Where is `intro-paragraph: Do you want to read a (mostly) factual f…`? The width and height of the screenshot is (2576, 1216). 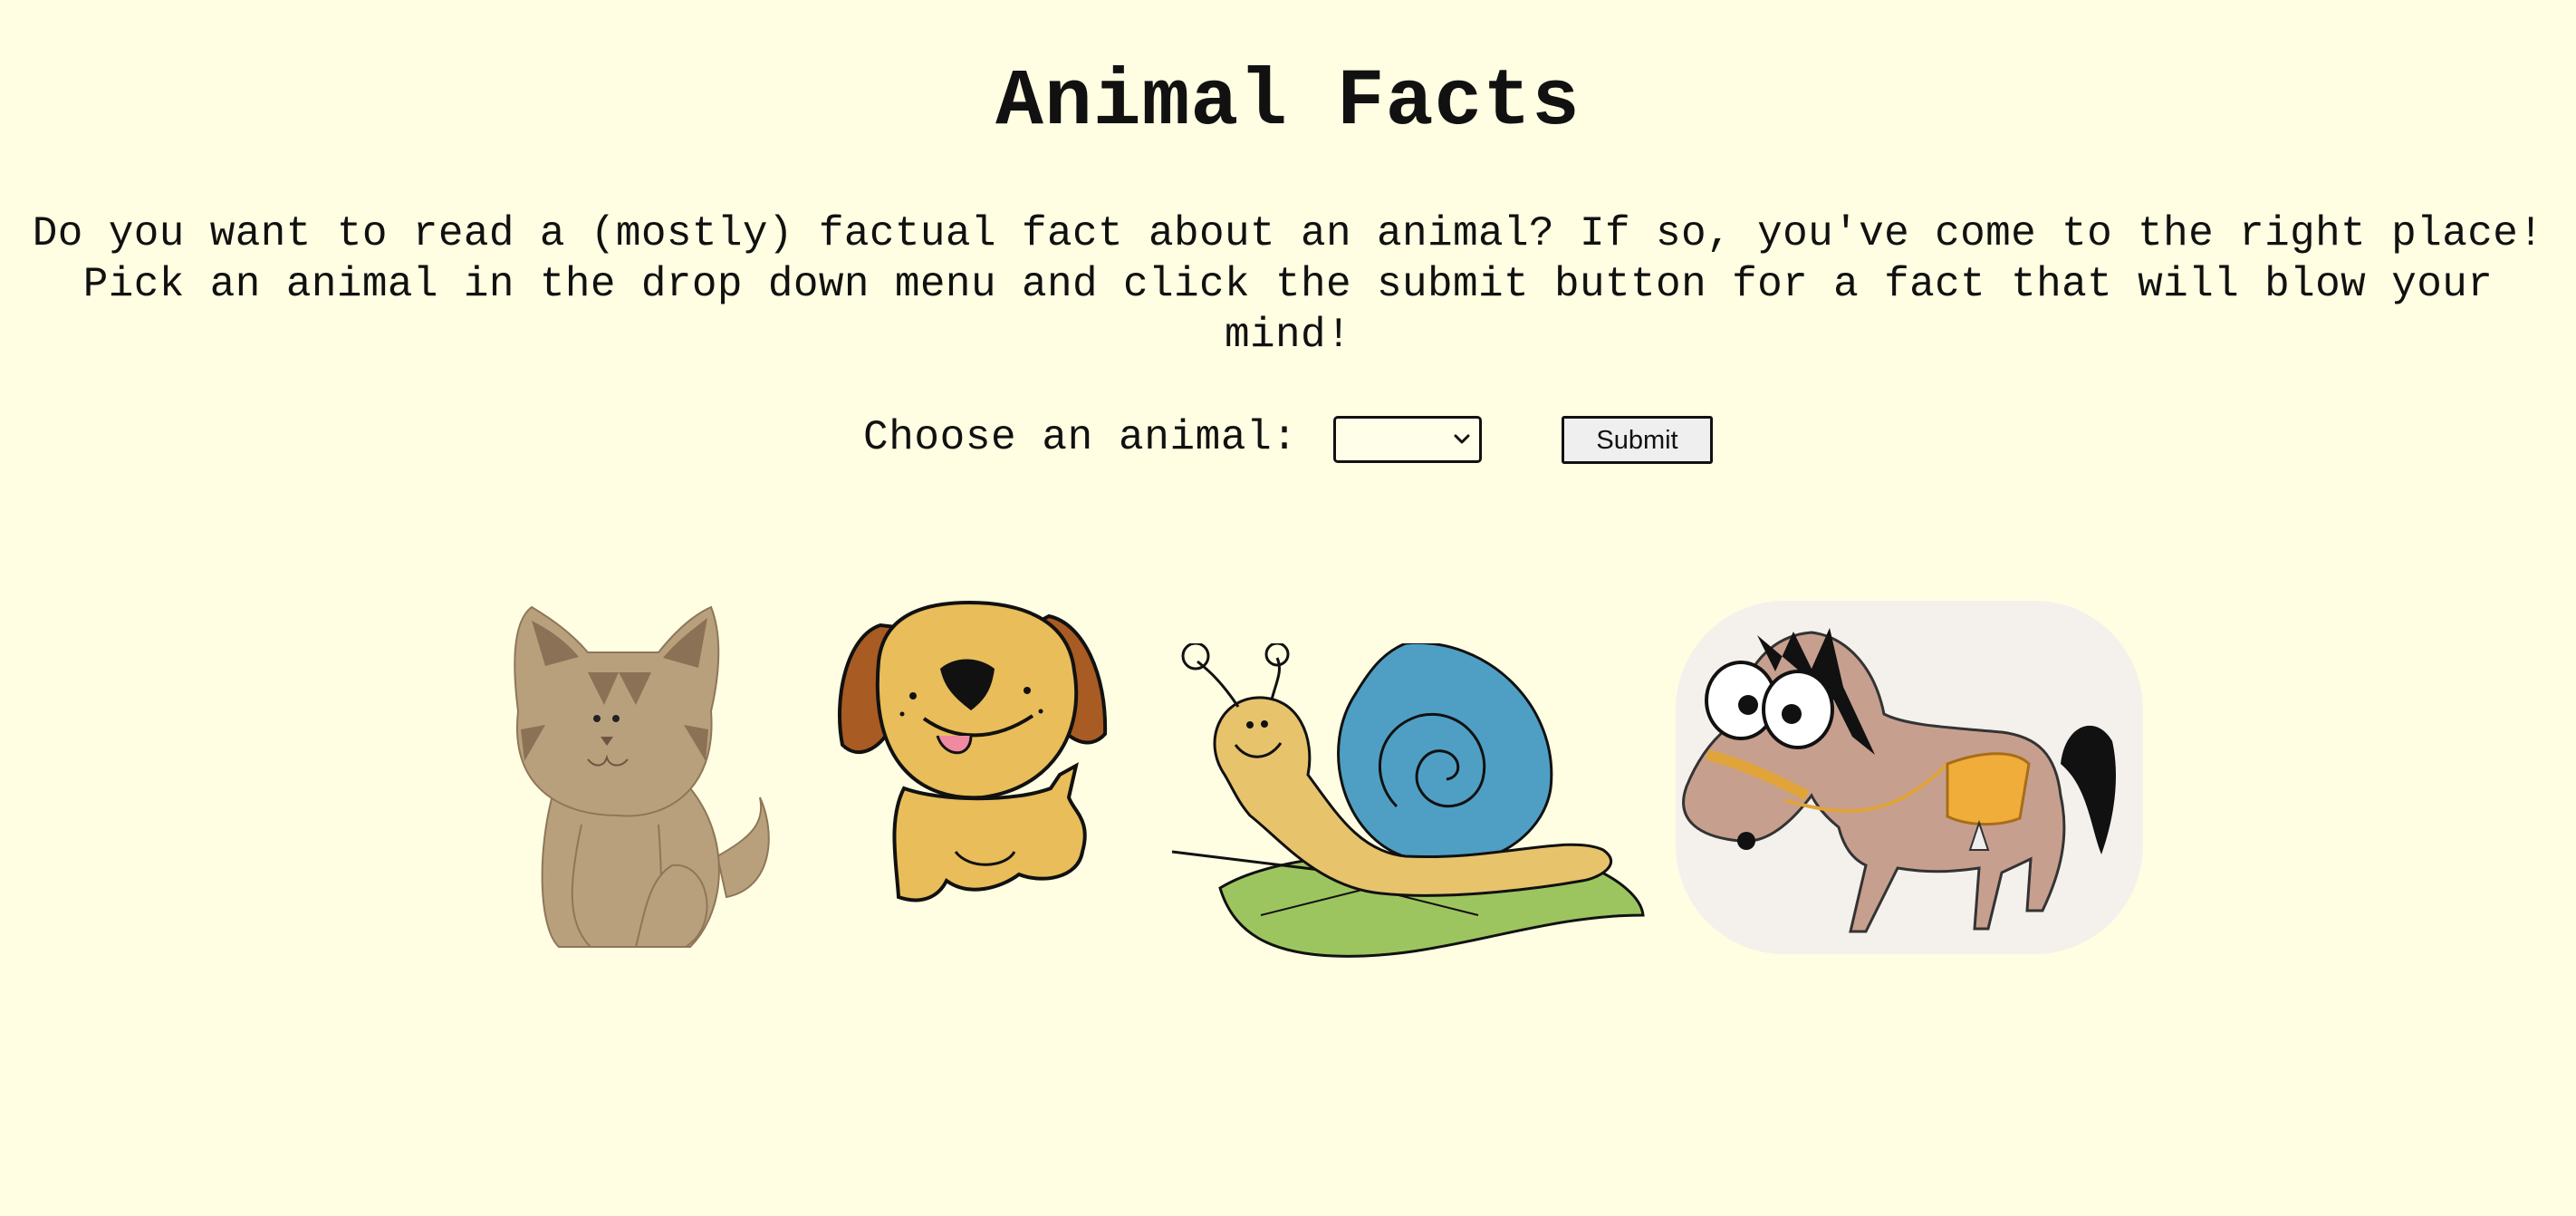
intro-paragraph: Do you want to read a (mostly) factual f… is located at coordinates (1288, 284).